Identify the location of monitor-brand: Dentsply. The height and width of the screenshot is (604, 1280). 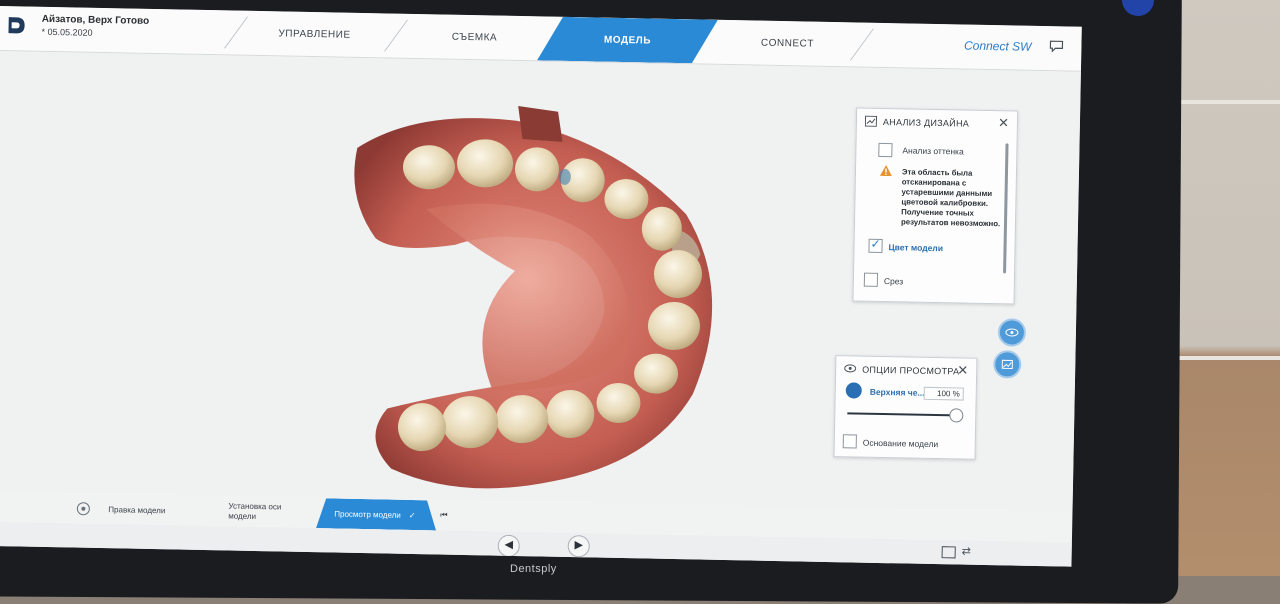
(533, 569).